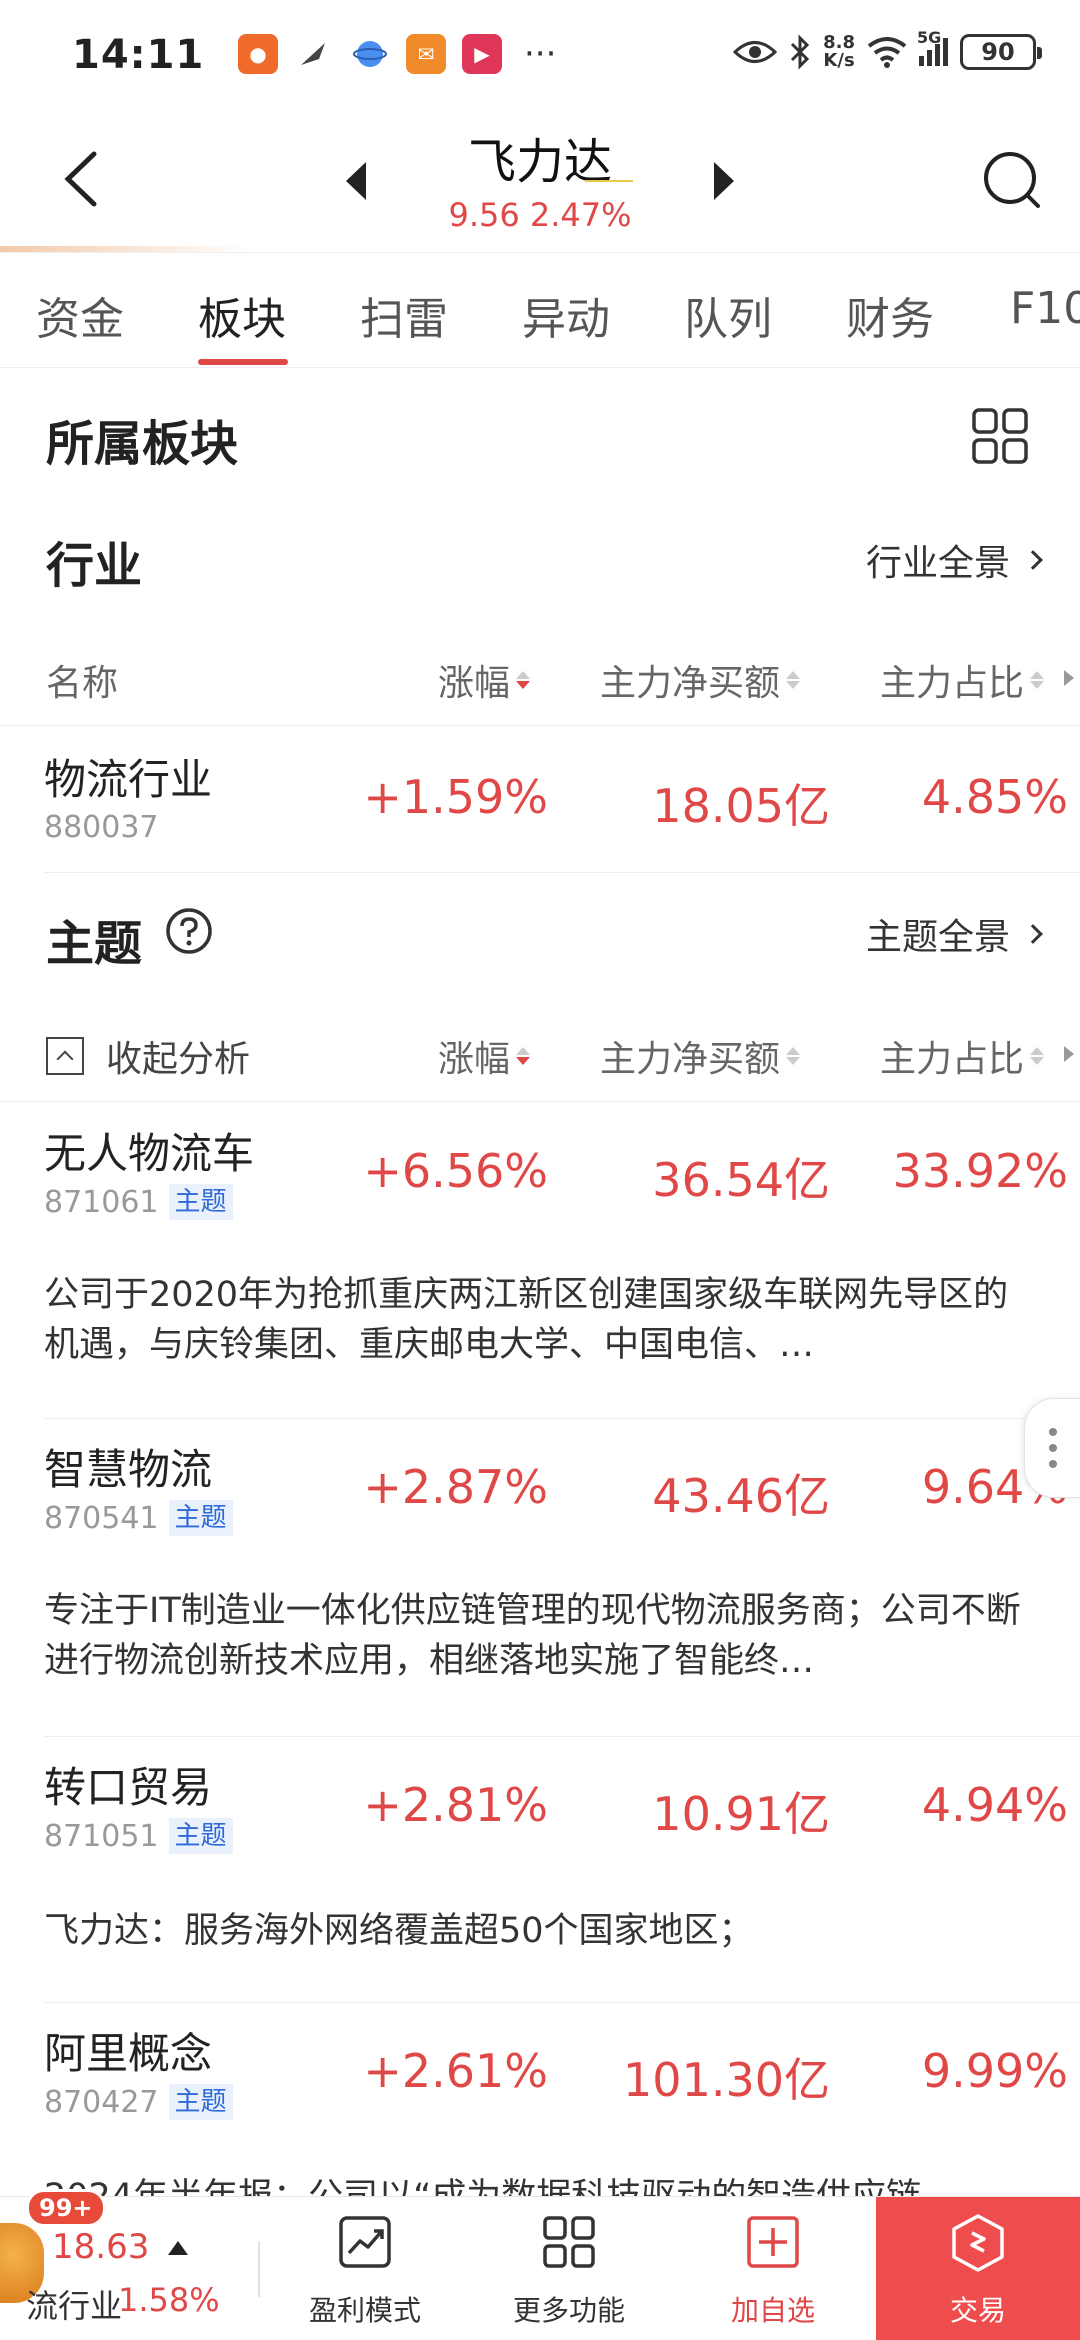  I want to click on sector-net-buy: 18.05亿, so click(741, 806).